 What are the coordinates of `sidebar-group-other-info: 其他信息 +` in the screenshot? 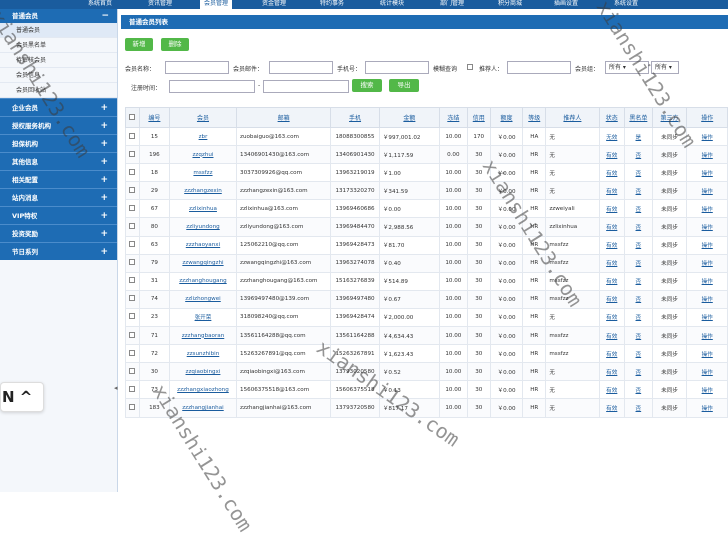 It's located at (58, 161).